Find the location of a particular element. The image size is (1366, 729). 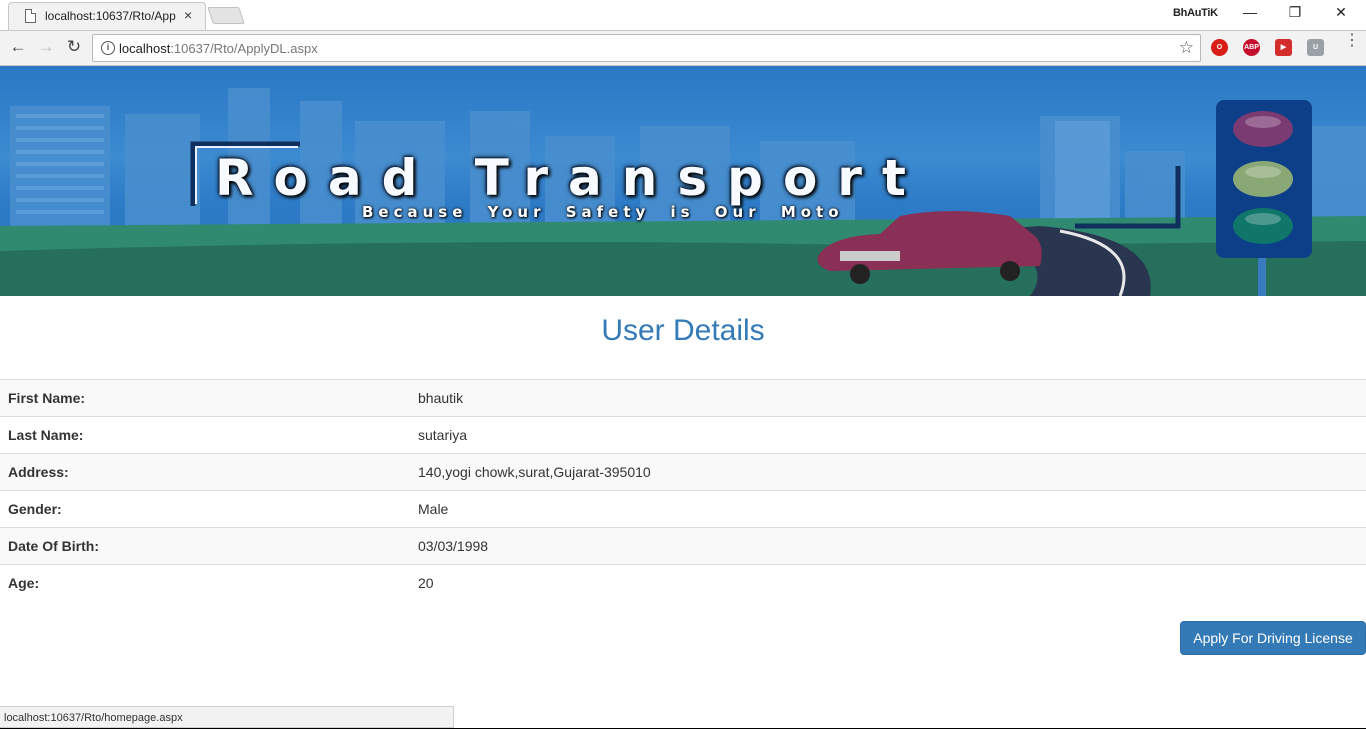

apply-driving-license-button: Apply For Driving License is located at coordinates (1273, 638).